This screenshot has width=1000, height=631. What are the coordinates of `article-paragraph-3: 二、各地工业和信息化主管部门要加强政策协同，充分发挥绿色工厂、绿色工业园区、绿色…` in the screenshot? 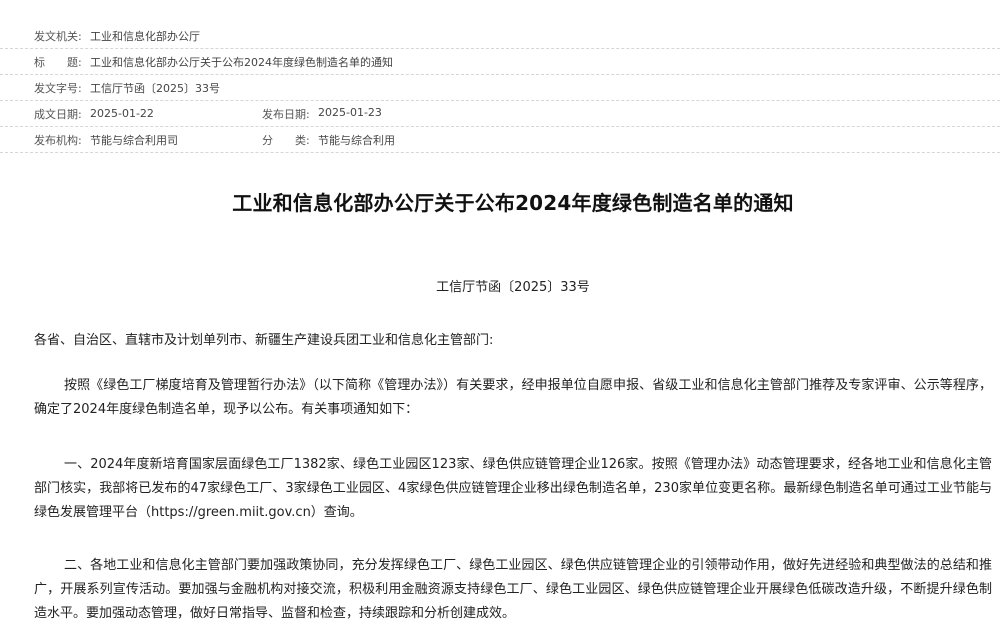 It's located at (513, 589).